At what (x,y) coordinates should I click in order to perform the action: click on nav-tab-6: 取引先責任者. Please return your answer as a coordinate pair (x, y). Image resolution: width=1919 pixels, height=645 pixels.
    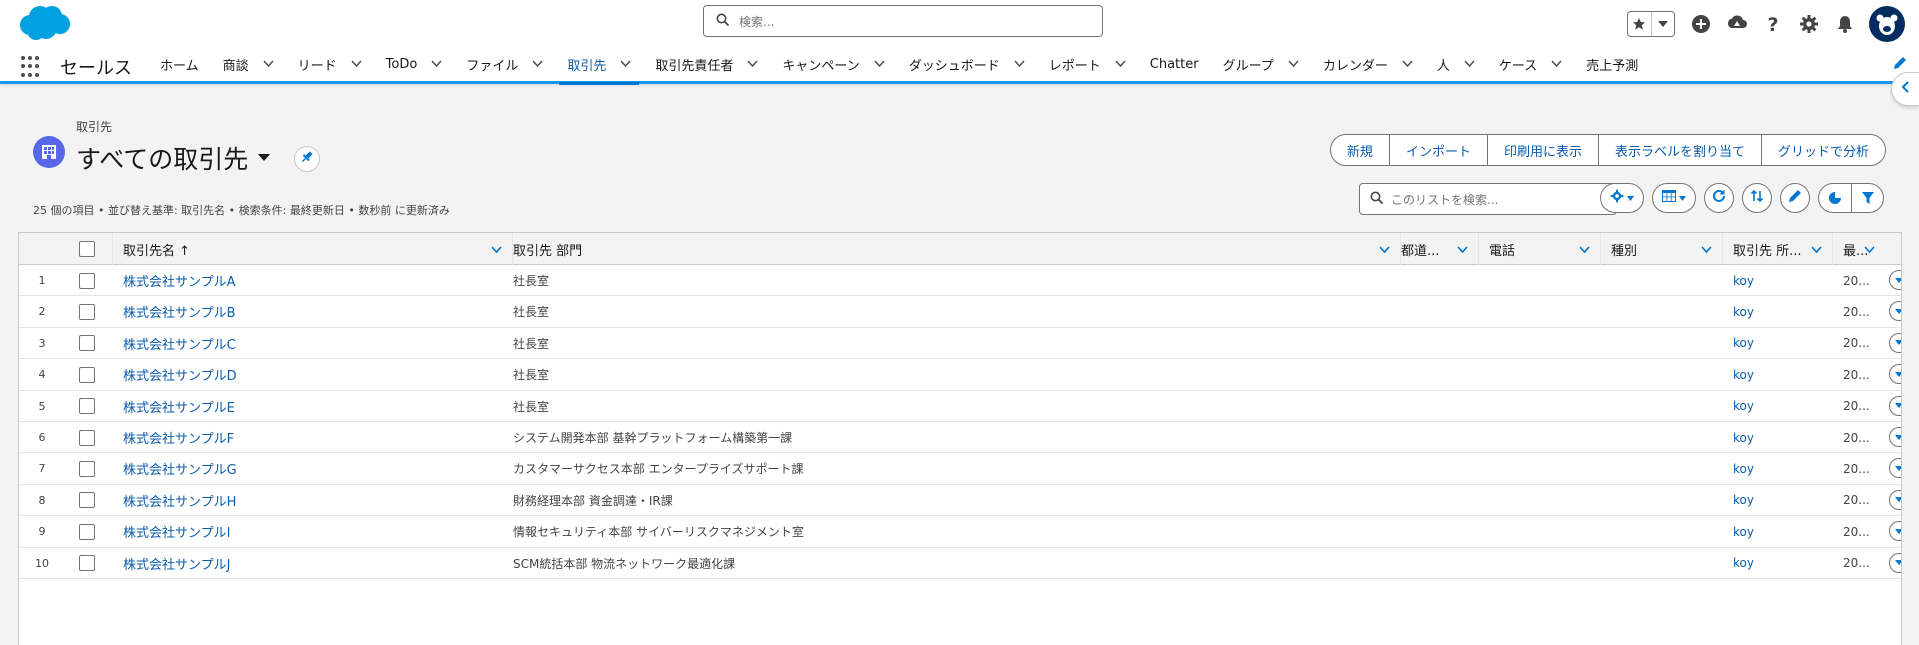
    Looking at the image, I should click on (706, 64).